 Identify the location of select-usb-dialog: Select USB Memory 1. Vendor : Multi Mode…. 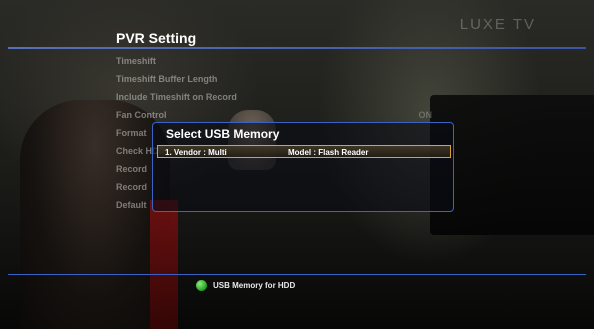
(303, 167).